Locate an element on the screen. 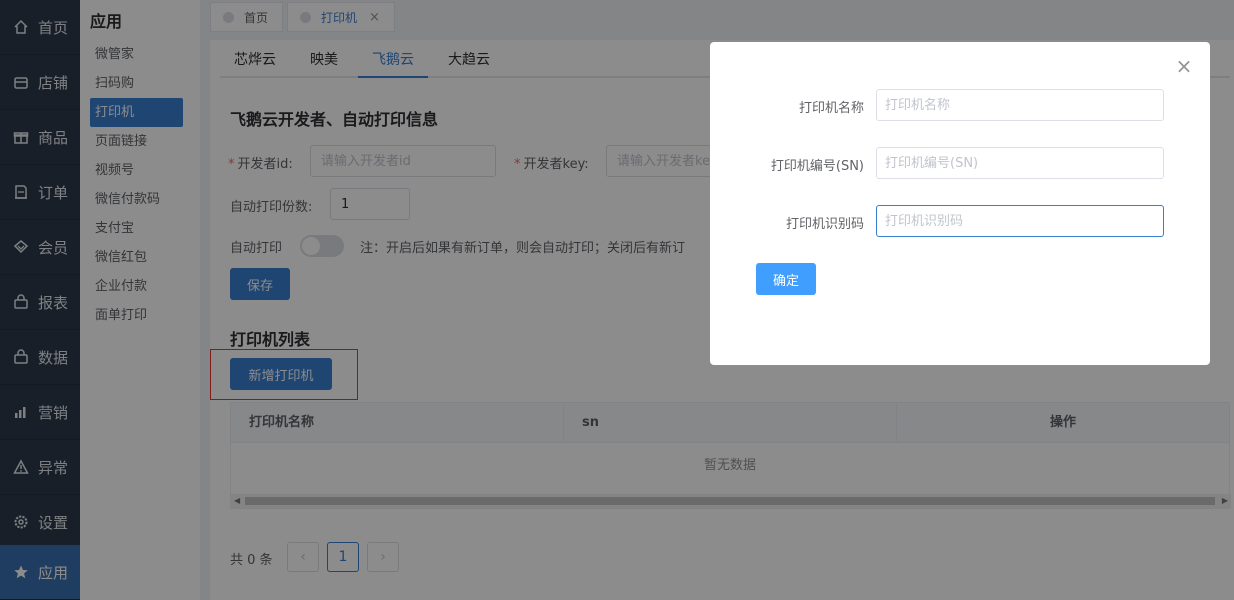 The height and width of the screenshot is (600, 1234). printer-name-input is located at coordinates (1020, 105).